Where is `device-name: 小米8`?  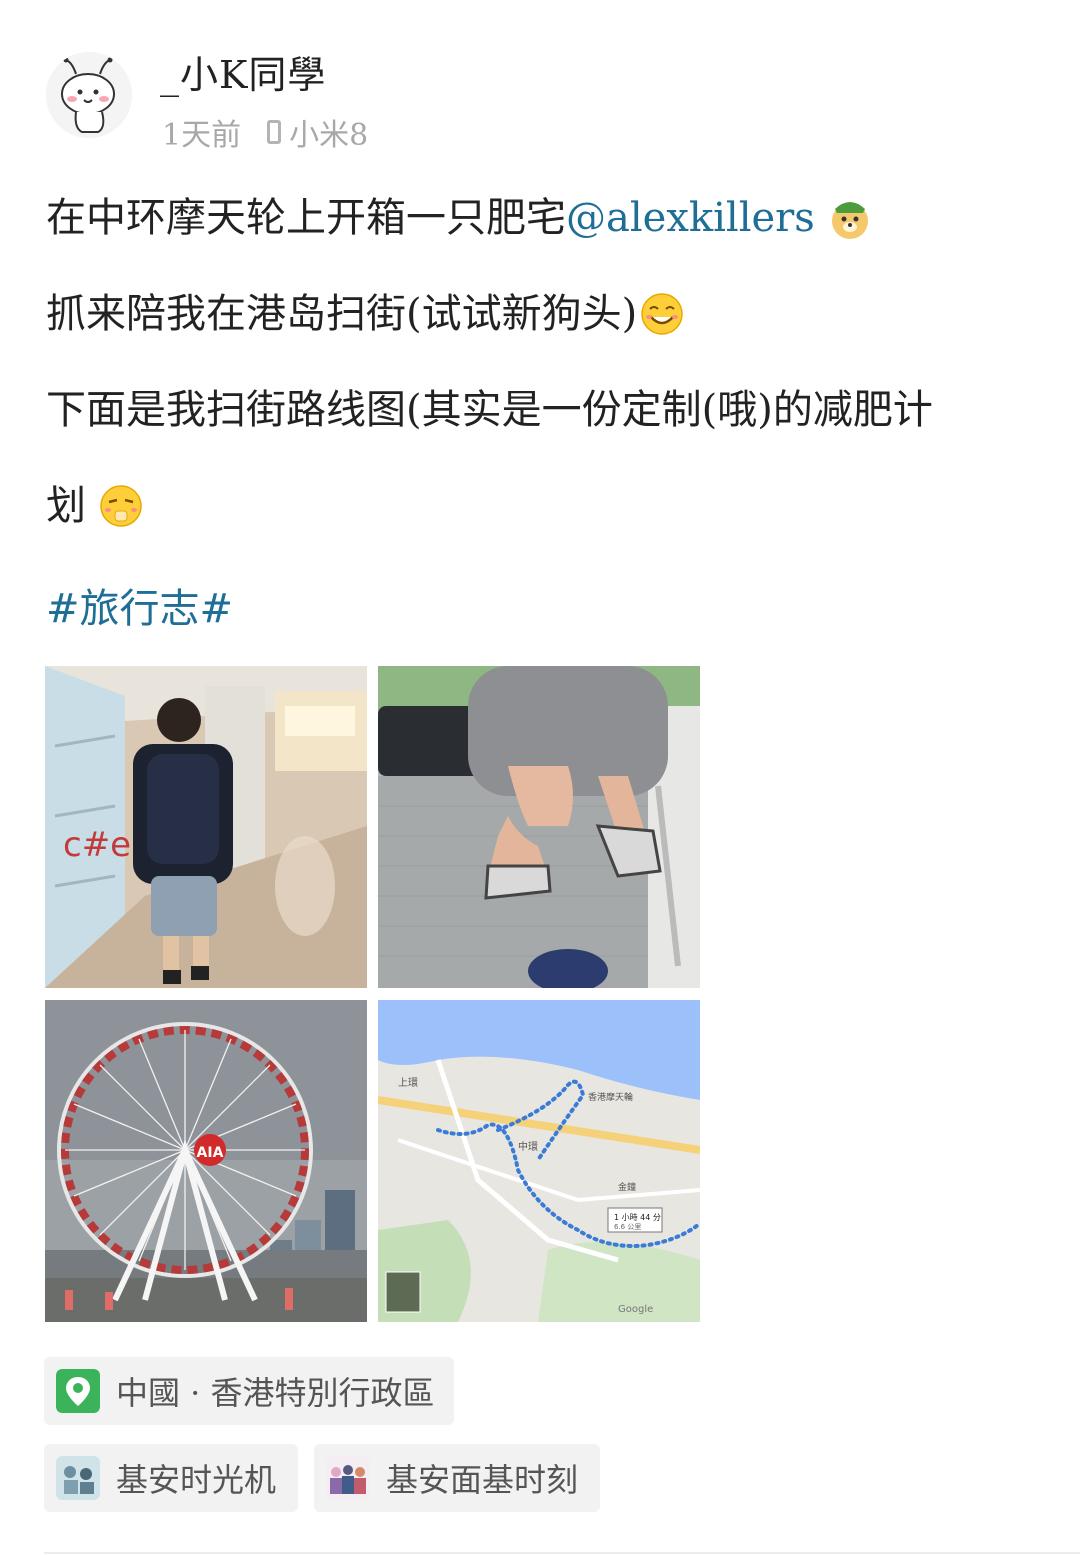 device-name: 小米8 is located at coordinates (329, 135).